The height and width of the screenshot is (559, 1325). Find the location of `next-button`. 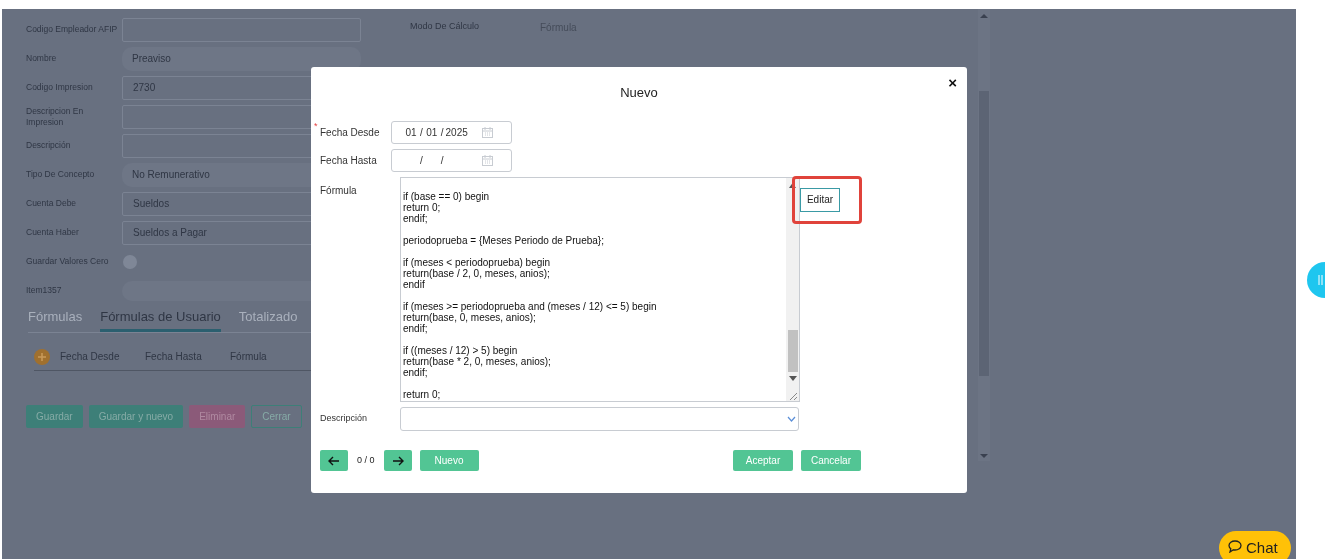

next-button is located at coordinates (397, 460).